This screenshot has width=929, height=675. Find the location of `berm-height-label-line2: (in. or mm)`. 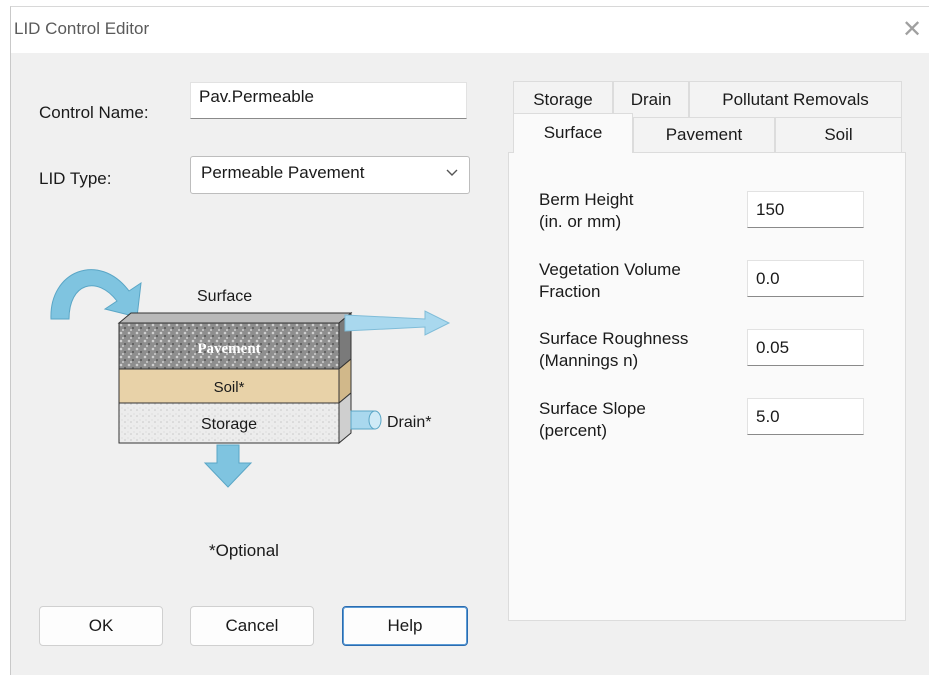

berm-height-label-line2: (in. or mm) is located at coordinates (580, 221).